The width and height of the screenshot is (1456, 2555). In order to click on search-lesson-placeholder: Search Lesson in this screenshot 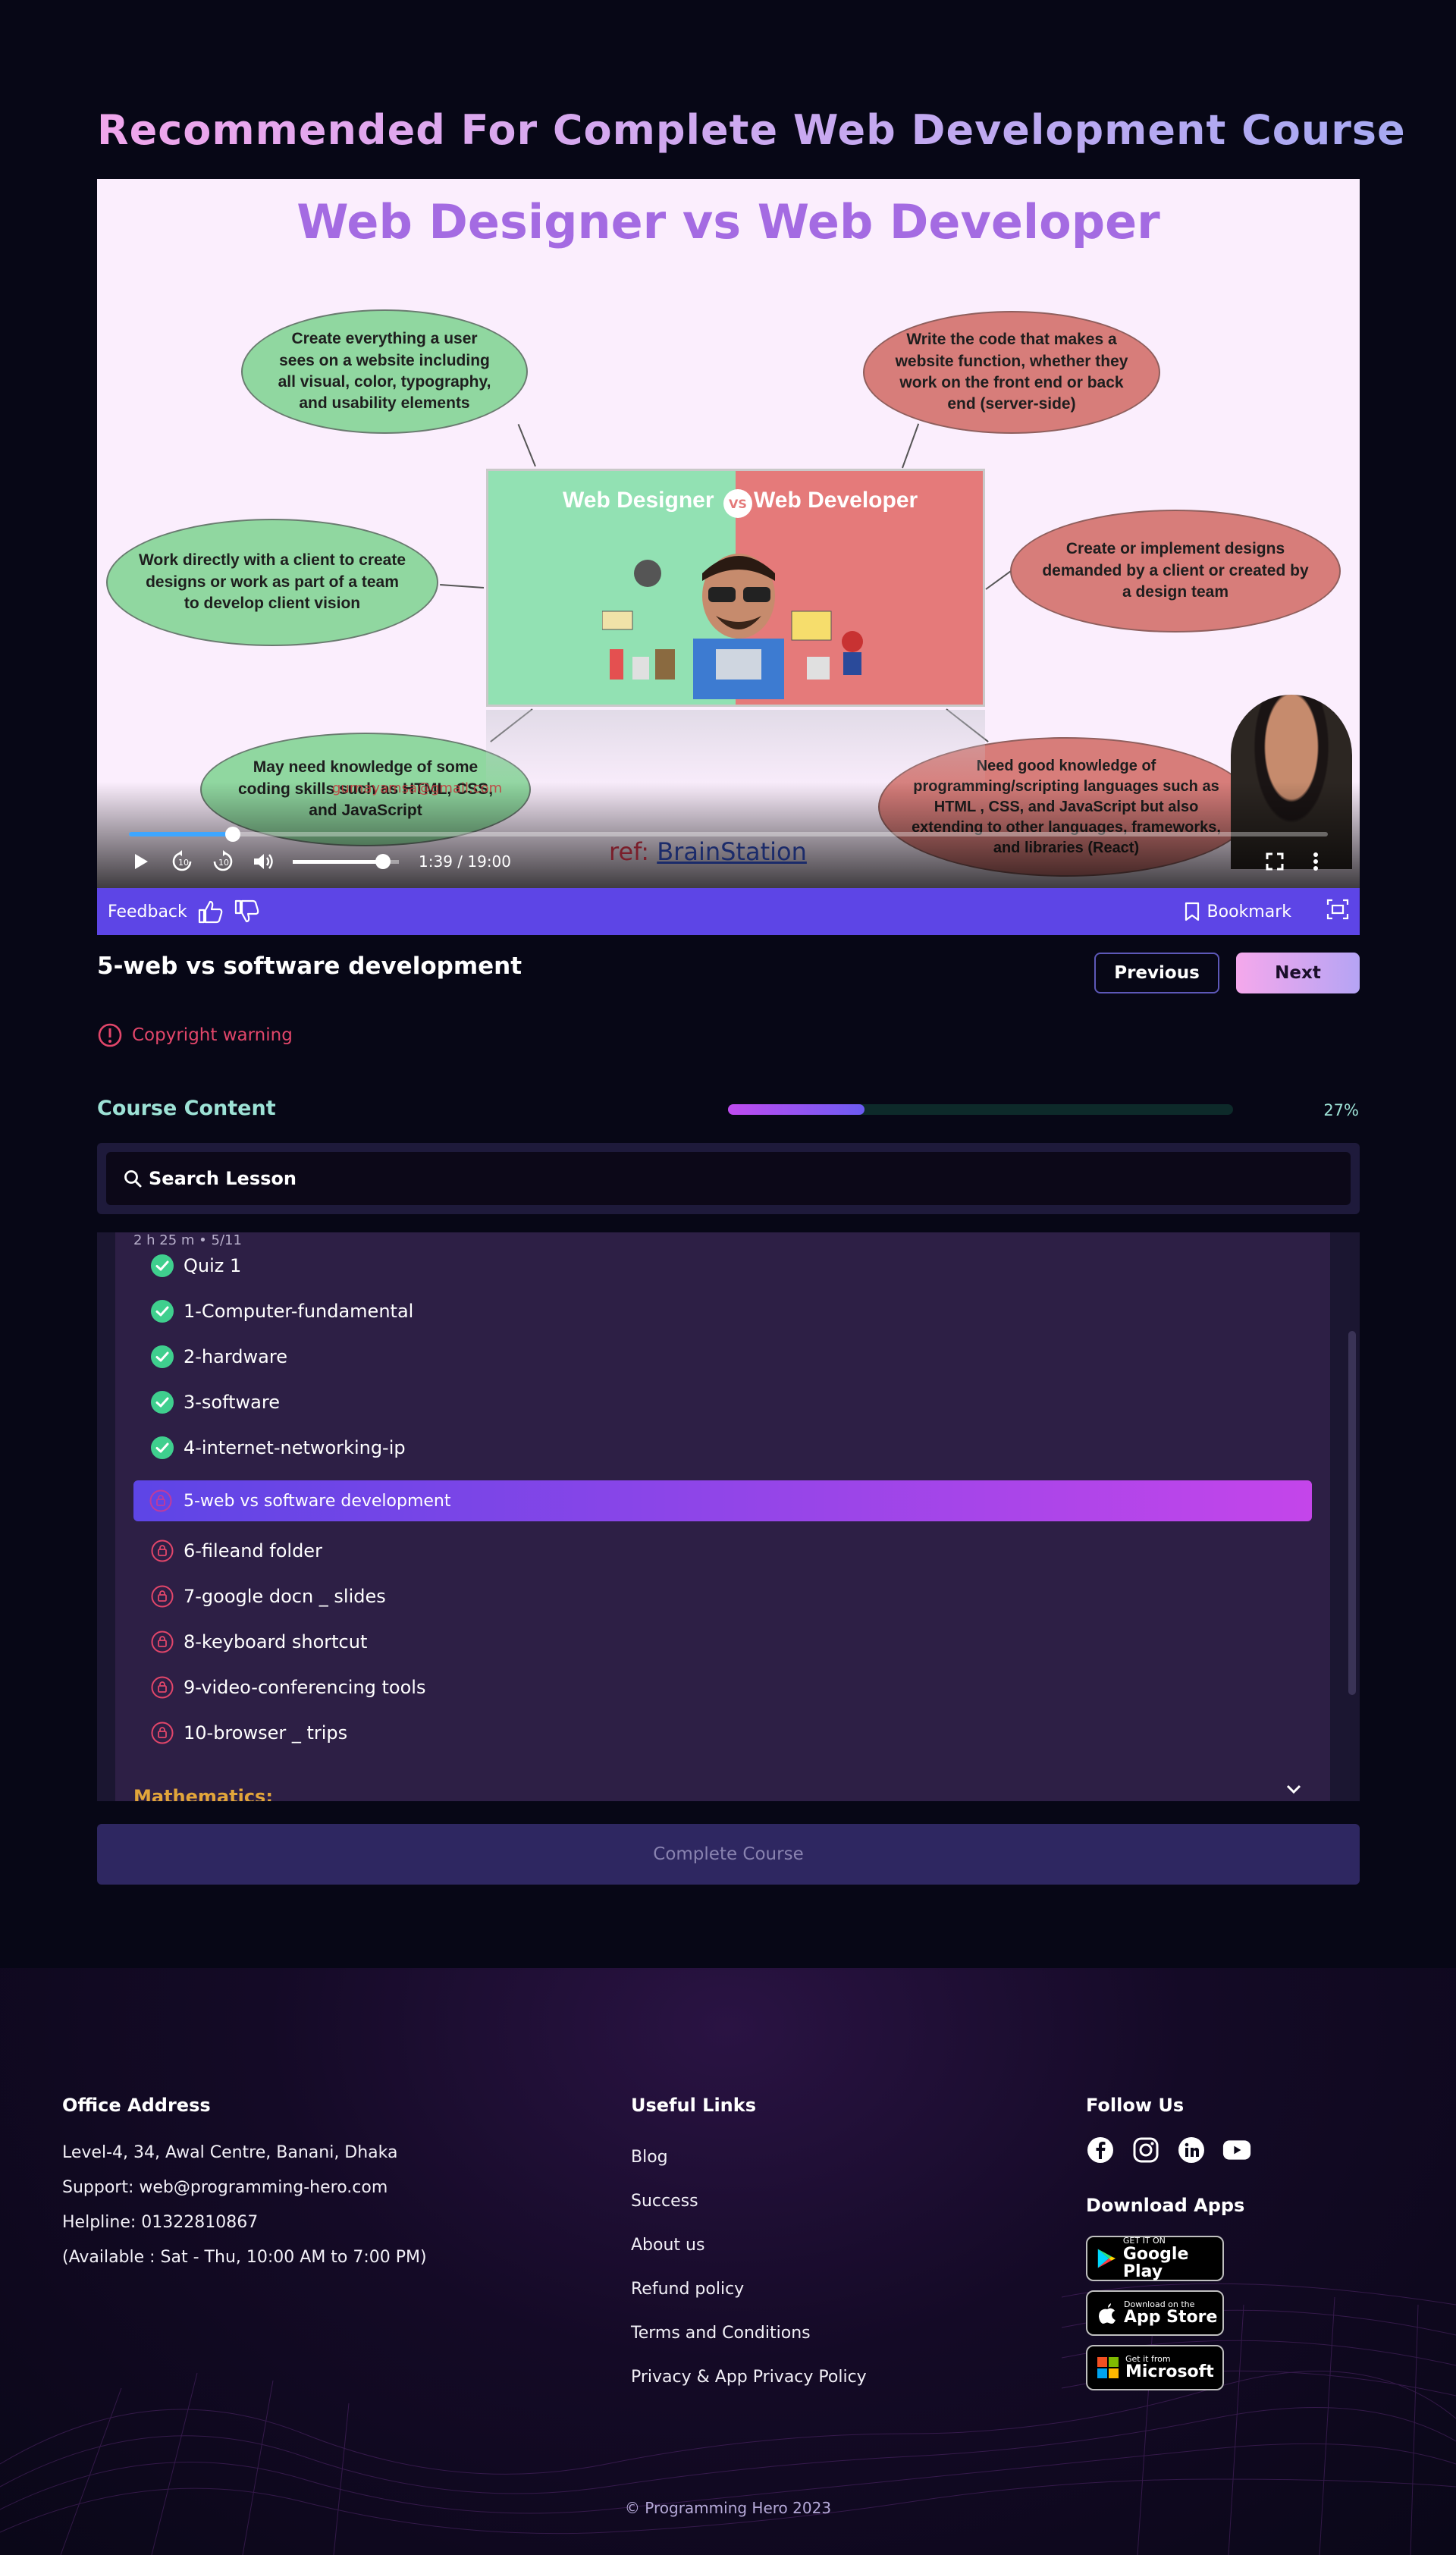, I will do `click(223, 1178)`.